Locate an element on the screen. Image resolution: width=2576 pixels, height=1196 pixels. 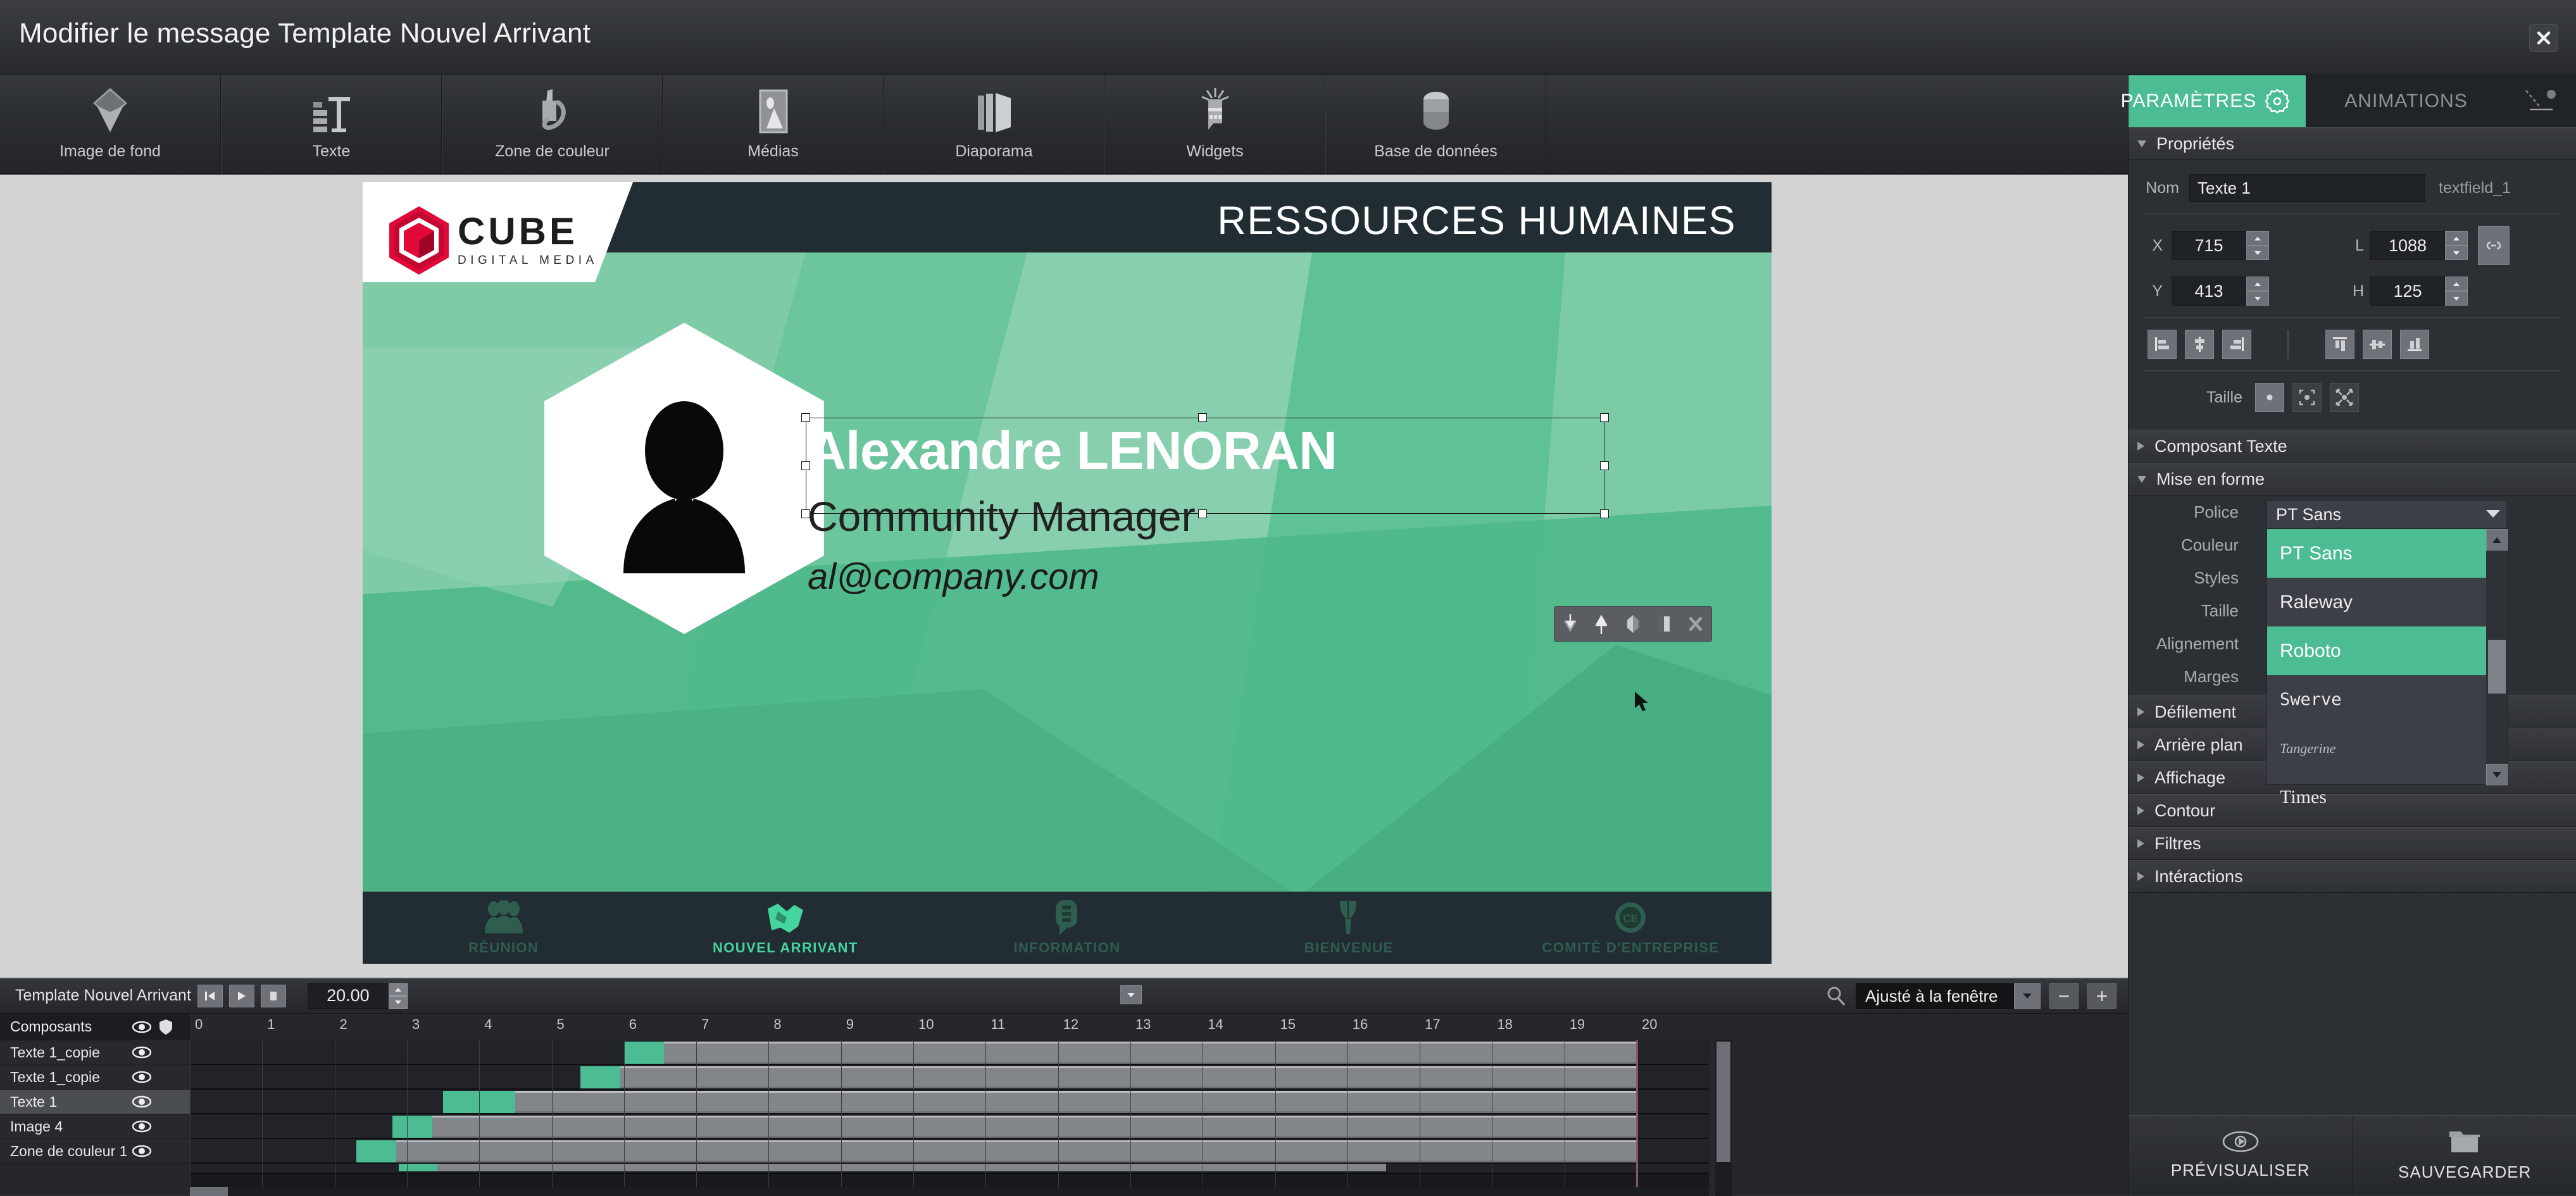
font-option-swerve: Swerve is located at coordinates (2387, 699).